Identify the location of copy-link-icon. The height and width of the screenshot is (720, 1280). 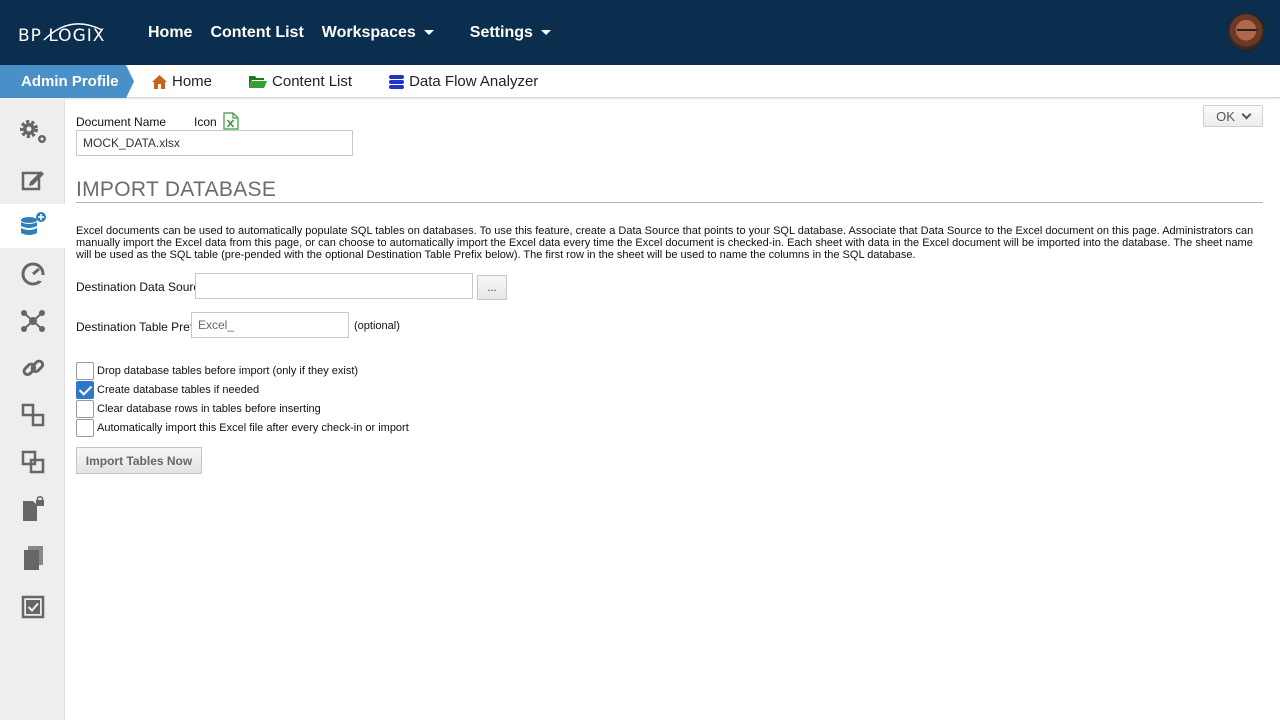
(32, 462).